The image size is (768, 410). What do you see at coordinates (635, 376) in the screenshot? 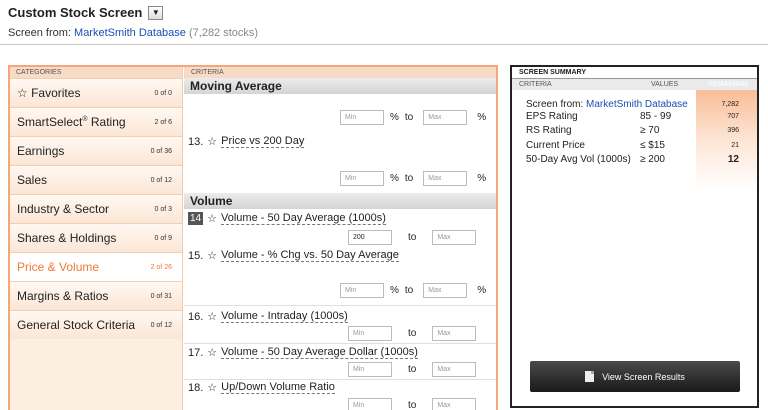
I see `view-screen-results-button: View Screen Results` at bounding box center [635, 376].